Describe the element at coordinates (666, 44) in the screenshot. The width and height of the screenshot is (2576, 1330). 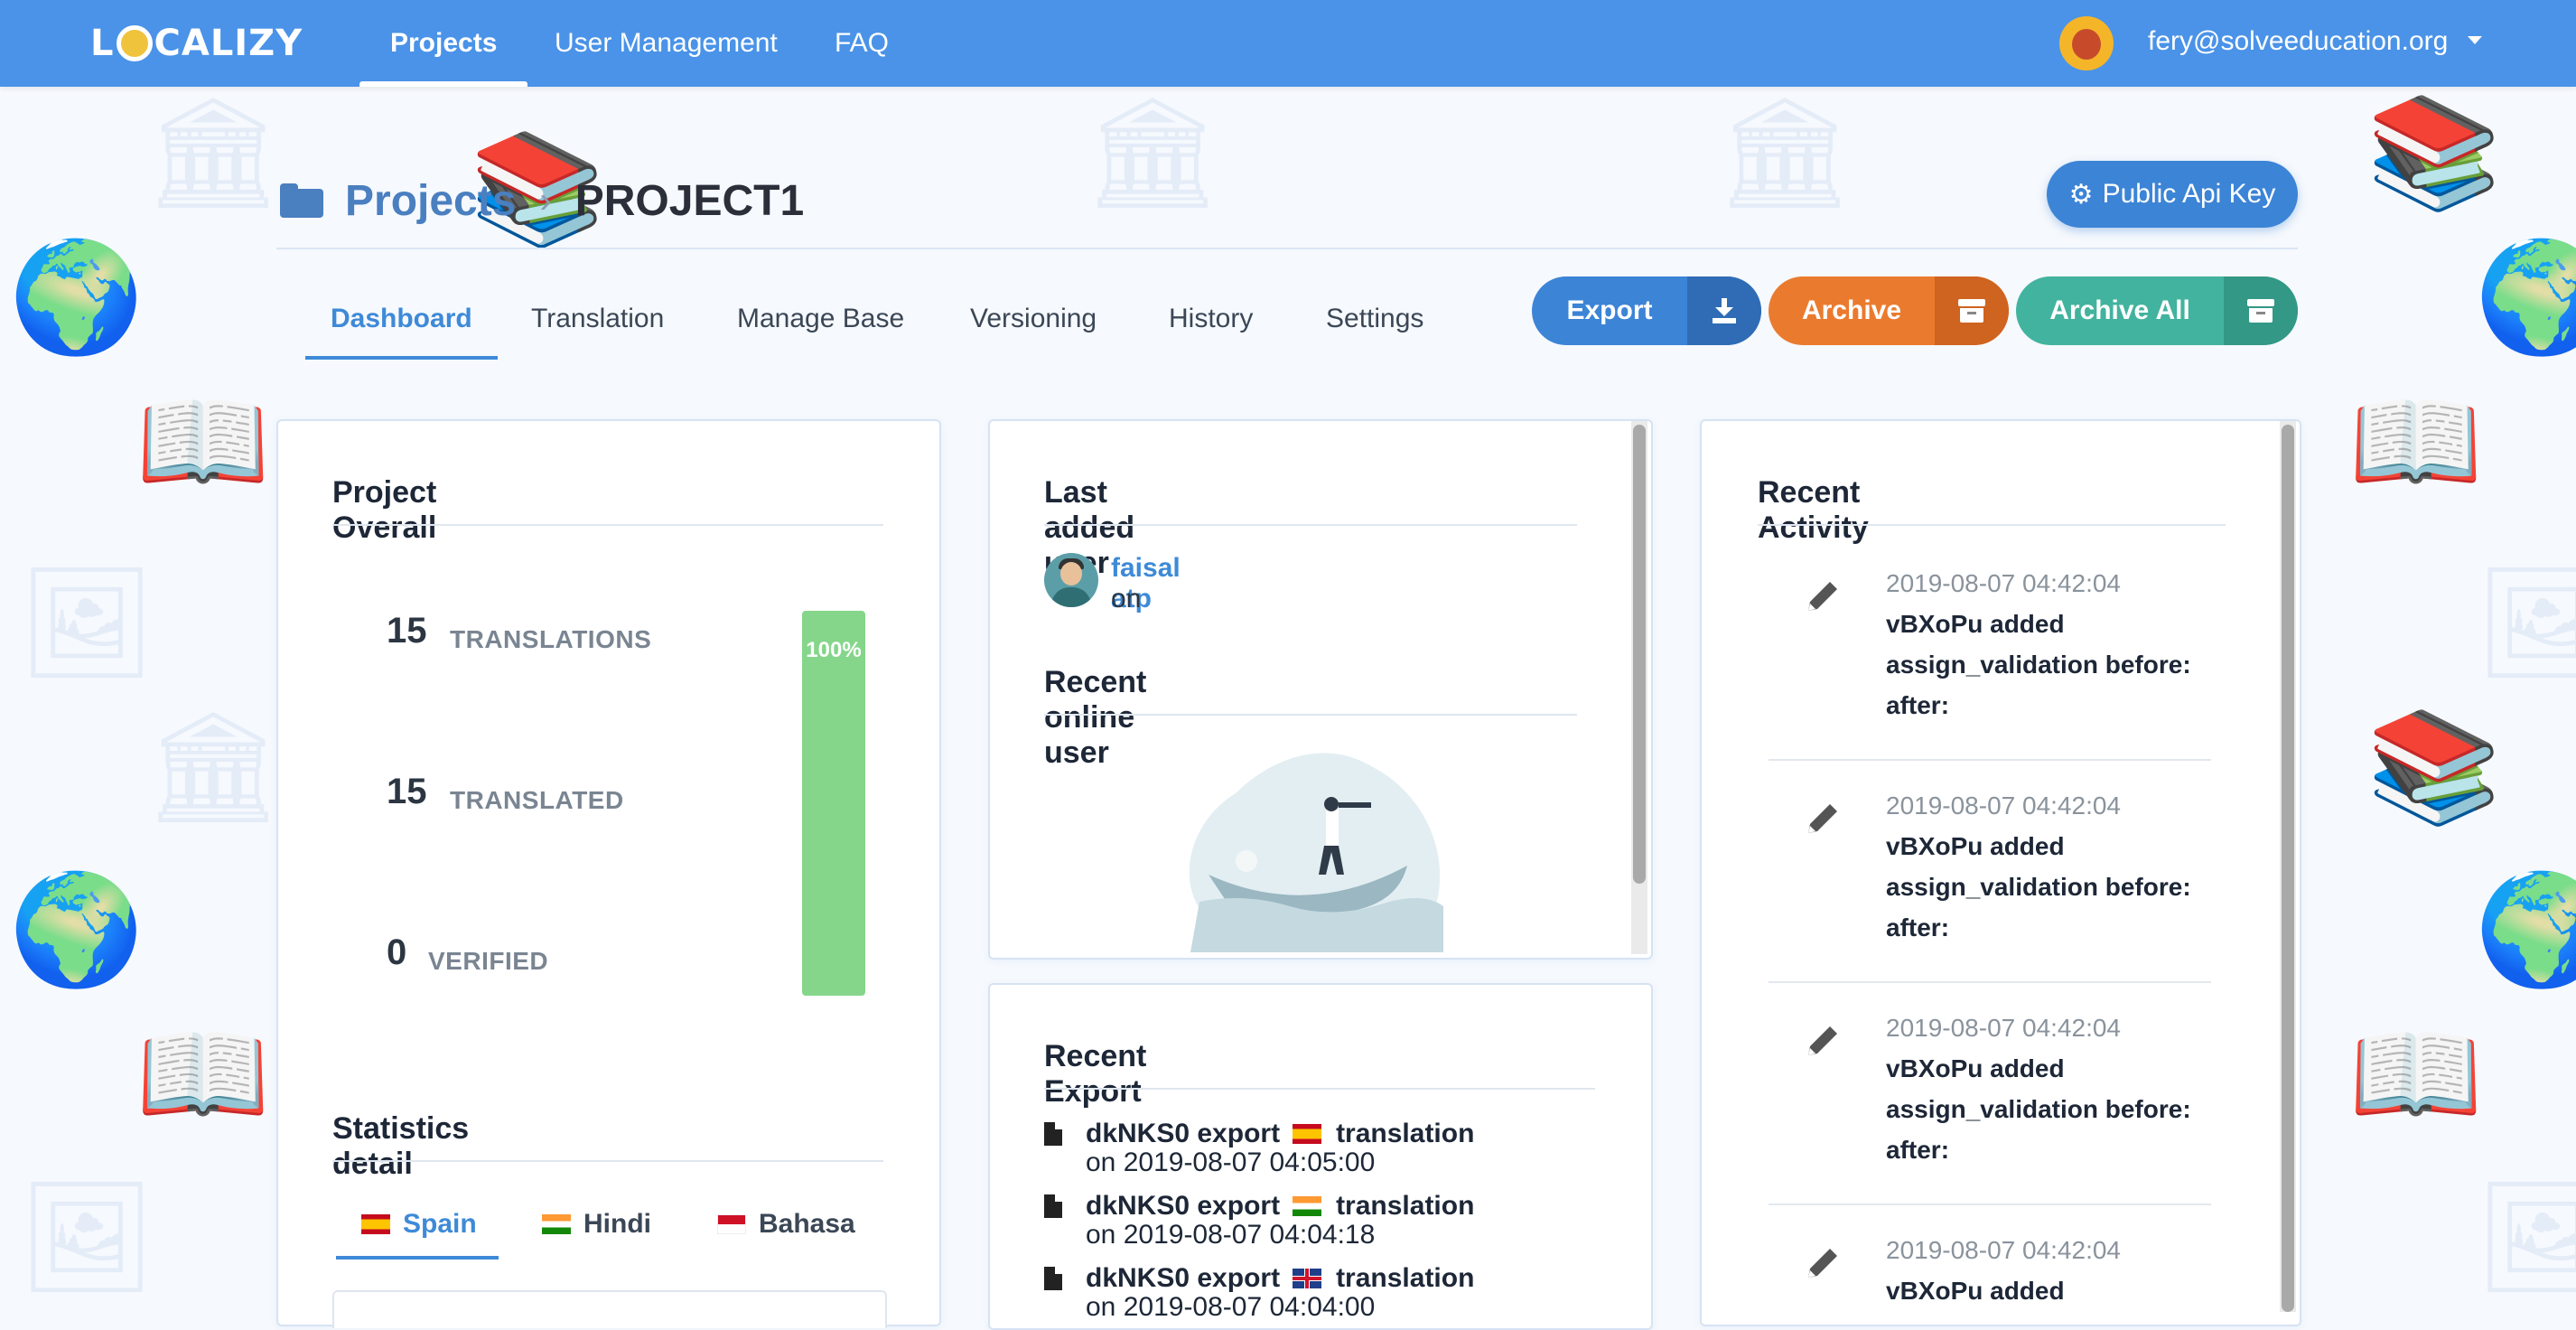
I see `nav-user-management: User Management` at that location.